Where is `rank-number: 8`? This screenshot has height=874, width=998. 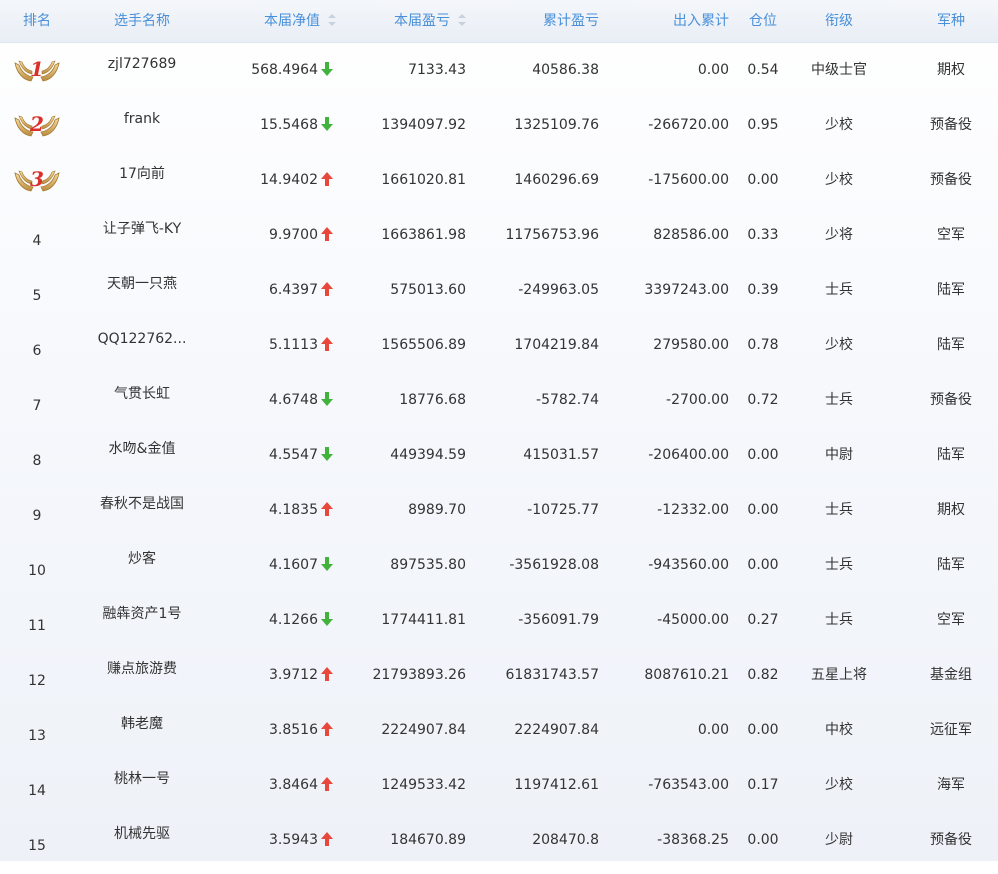
rank-number: 8 is located at coordinates (37, 461).